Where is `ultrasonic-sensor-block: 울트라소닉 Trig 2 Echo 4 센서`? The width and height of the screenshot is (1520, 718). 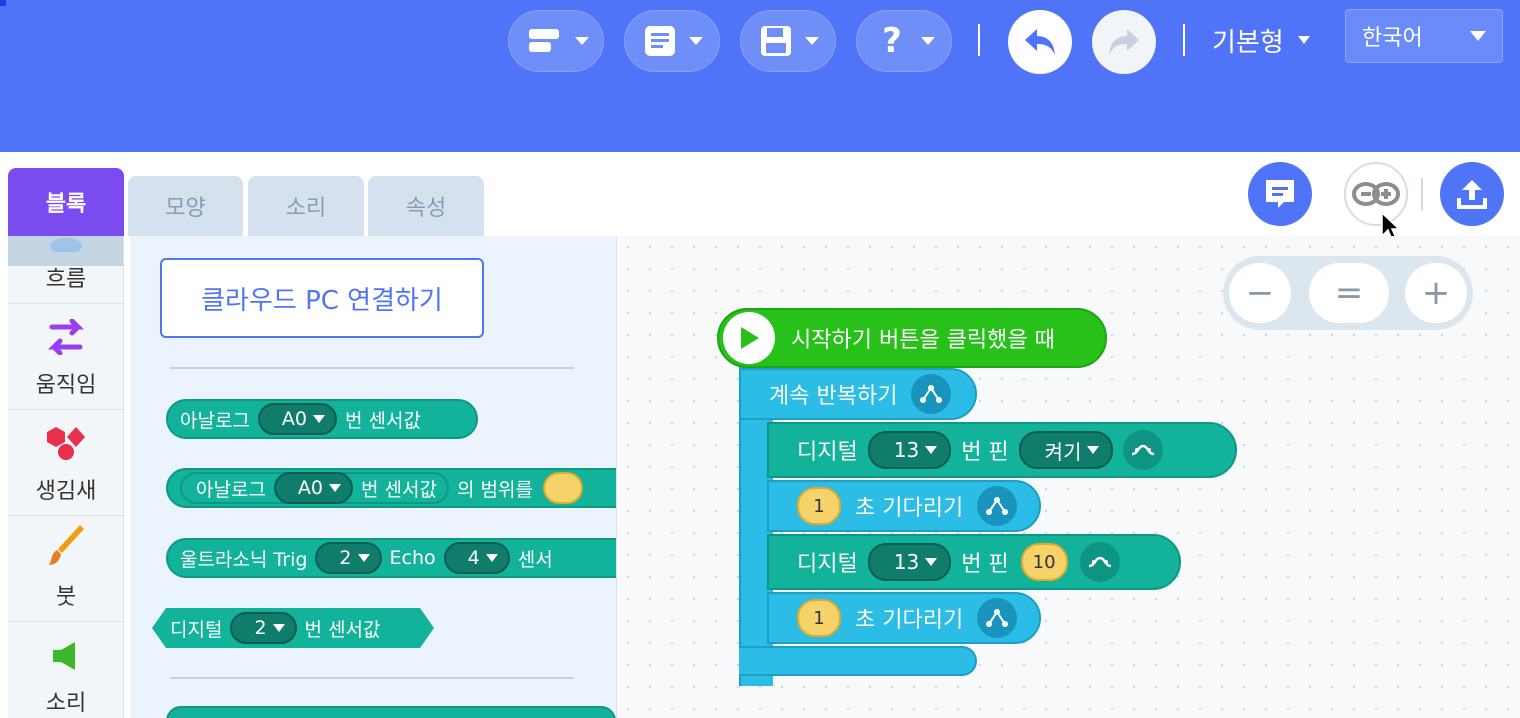 ultrasonic-sensor-block: 울트라소닉 Trig 2 Echo 4 센서 is located at coordinates (391, 558).